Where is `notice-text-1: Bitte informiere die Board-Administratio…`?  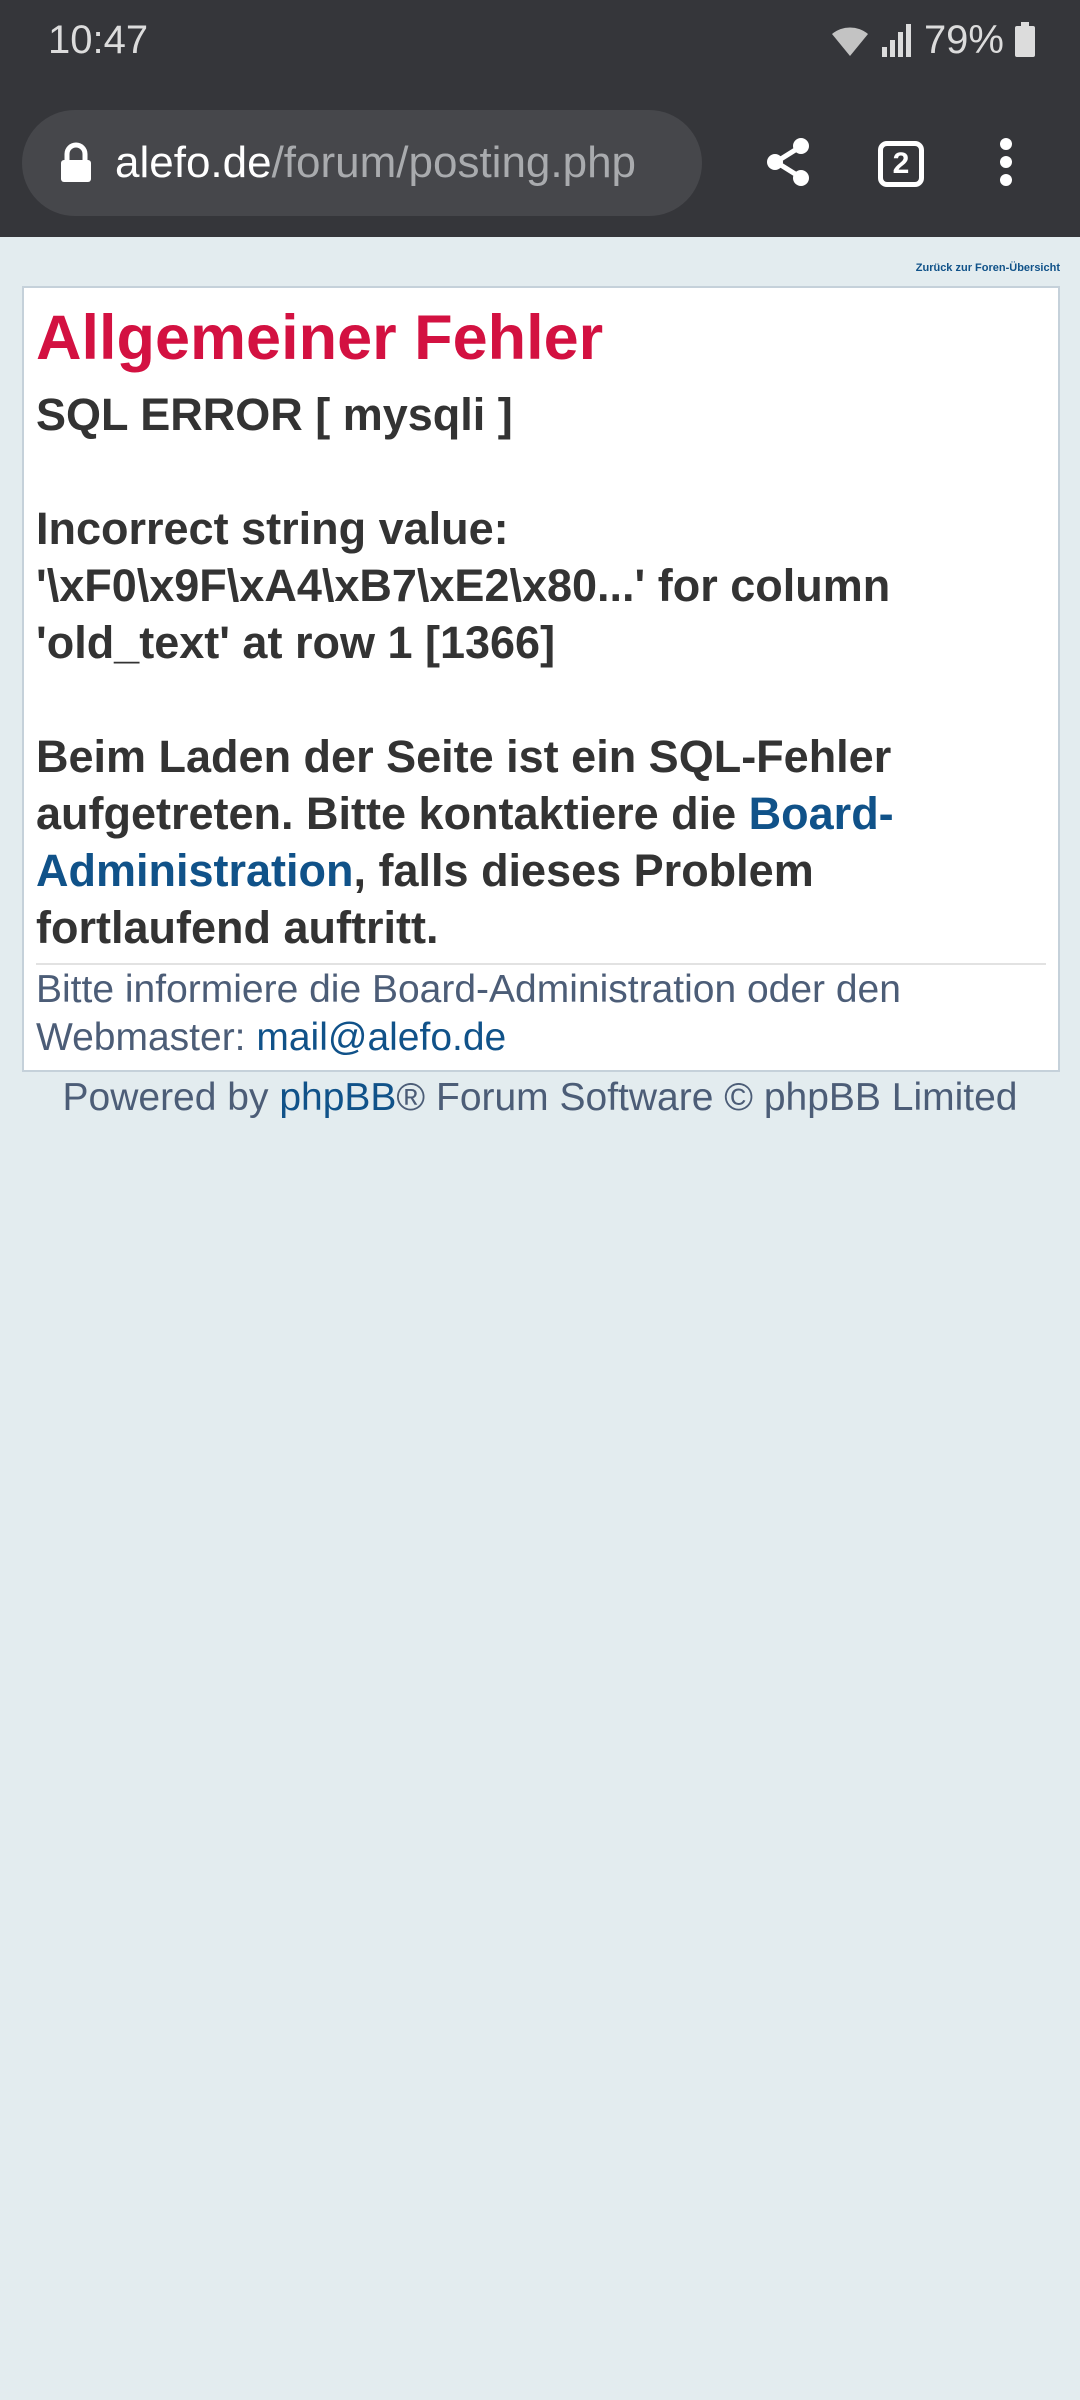
notice-text-1: Bitte informiere die Board-Administratio… is located at coordinates (468, 989).